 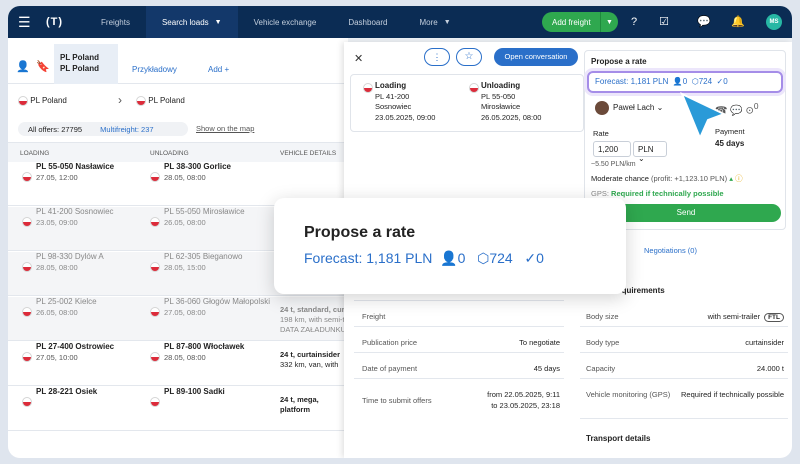 I want to click on chevron-right-icon: ›, so click(x=120, y=100).